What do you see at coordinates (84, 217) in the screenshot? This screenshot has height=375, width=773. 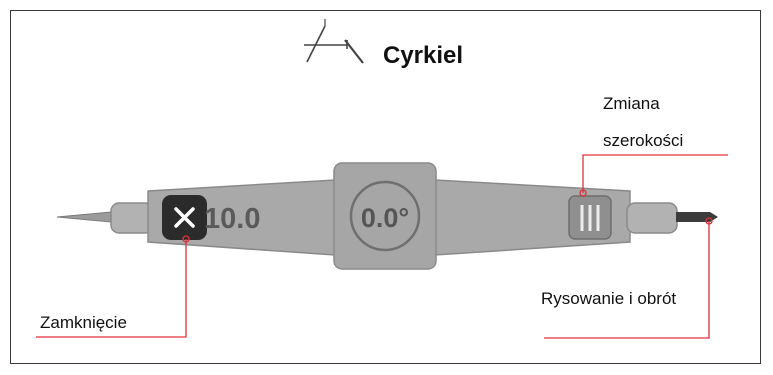 I see `needle-tip` at bounding box center [84, 217].